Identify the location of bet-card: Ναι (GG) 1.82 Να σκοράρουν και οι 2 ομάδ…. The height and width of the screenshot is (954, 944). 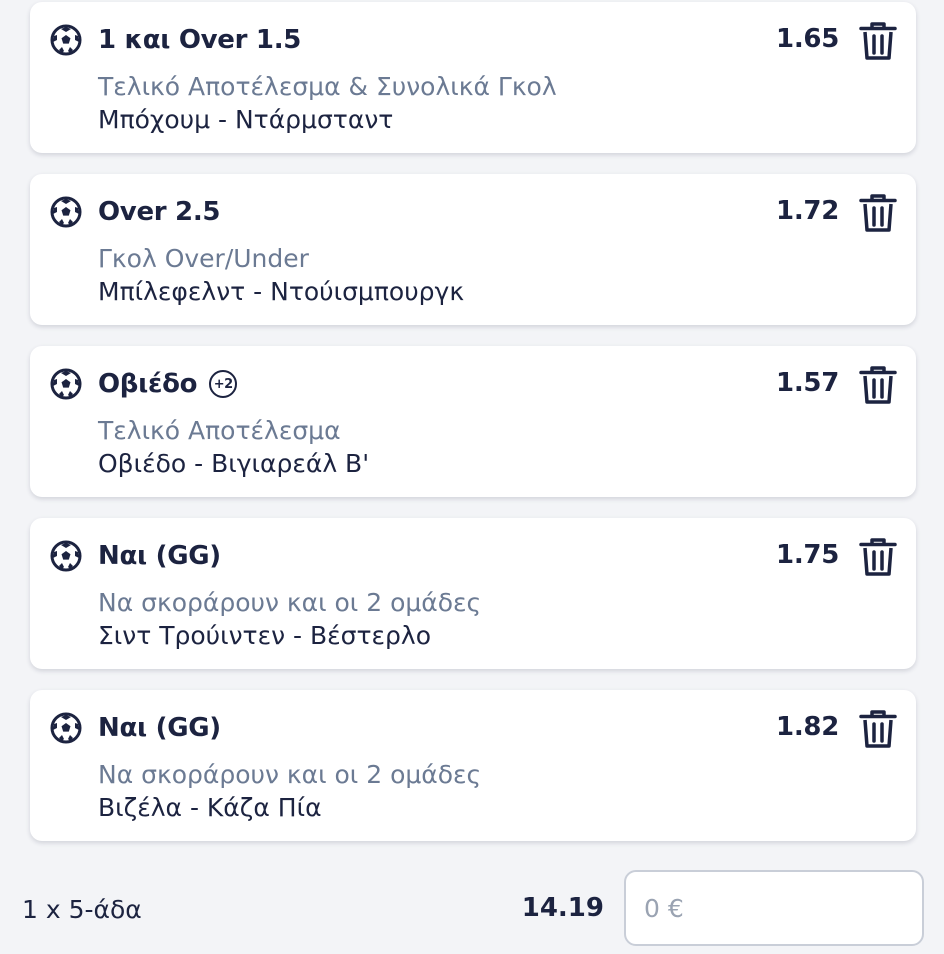
(473, 765).